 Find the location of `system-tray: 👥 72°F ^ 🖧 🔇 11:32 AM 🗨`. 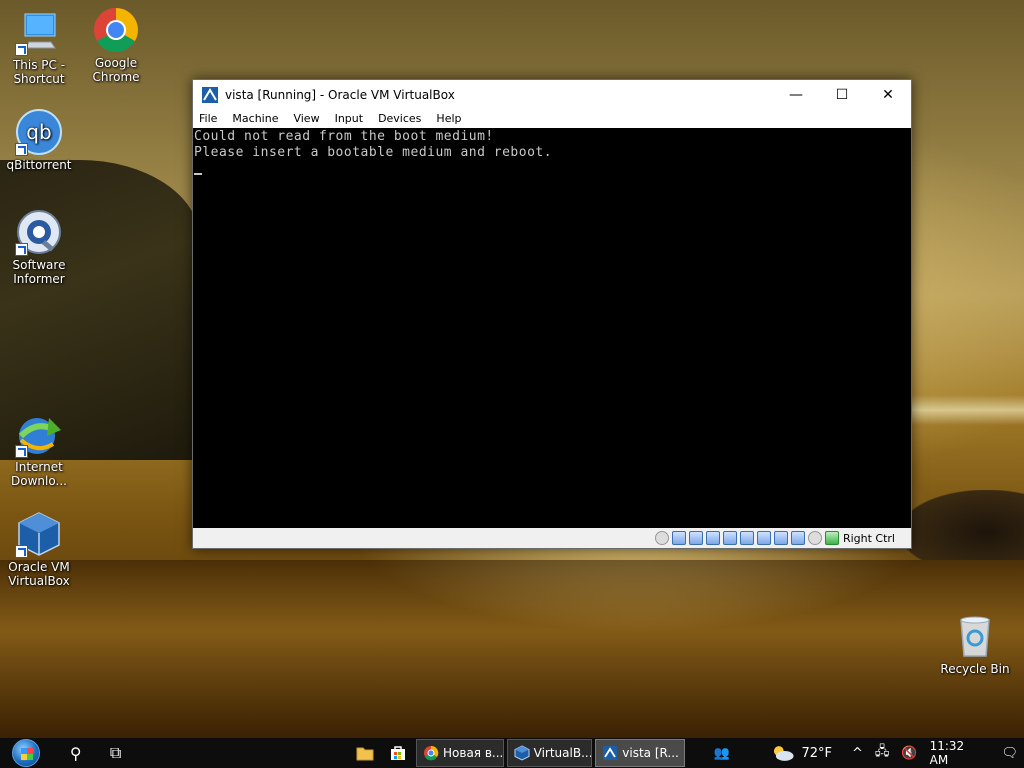

system-tray: 👥 72°F ^ 🖧 🔇 11:32 AM 🗨 is located at coordinates (866, 753).